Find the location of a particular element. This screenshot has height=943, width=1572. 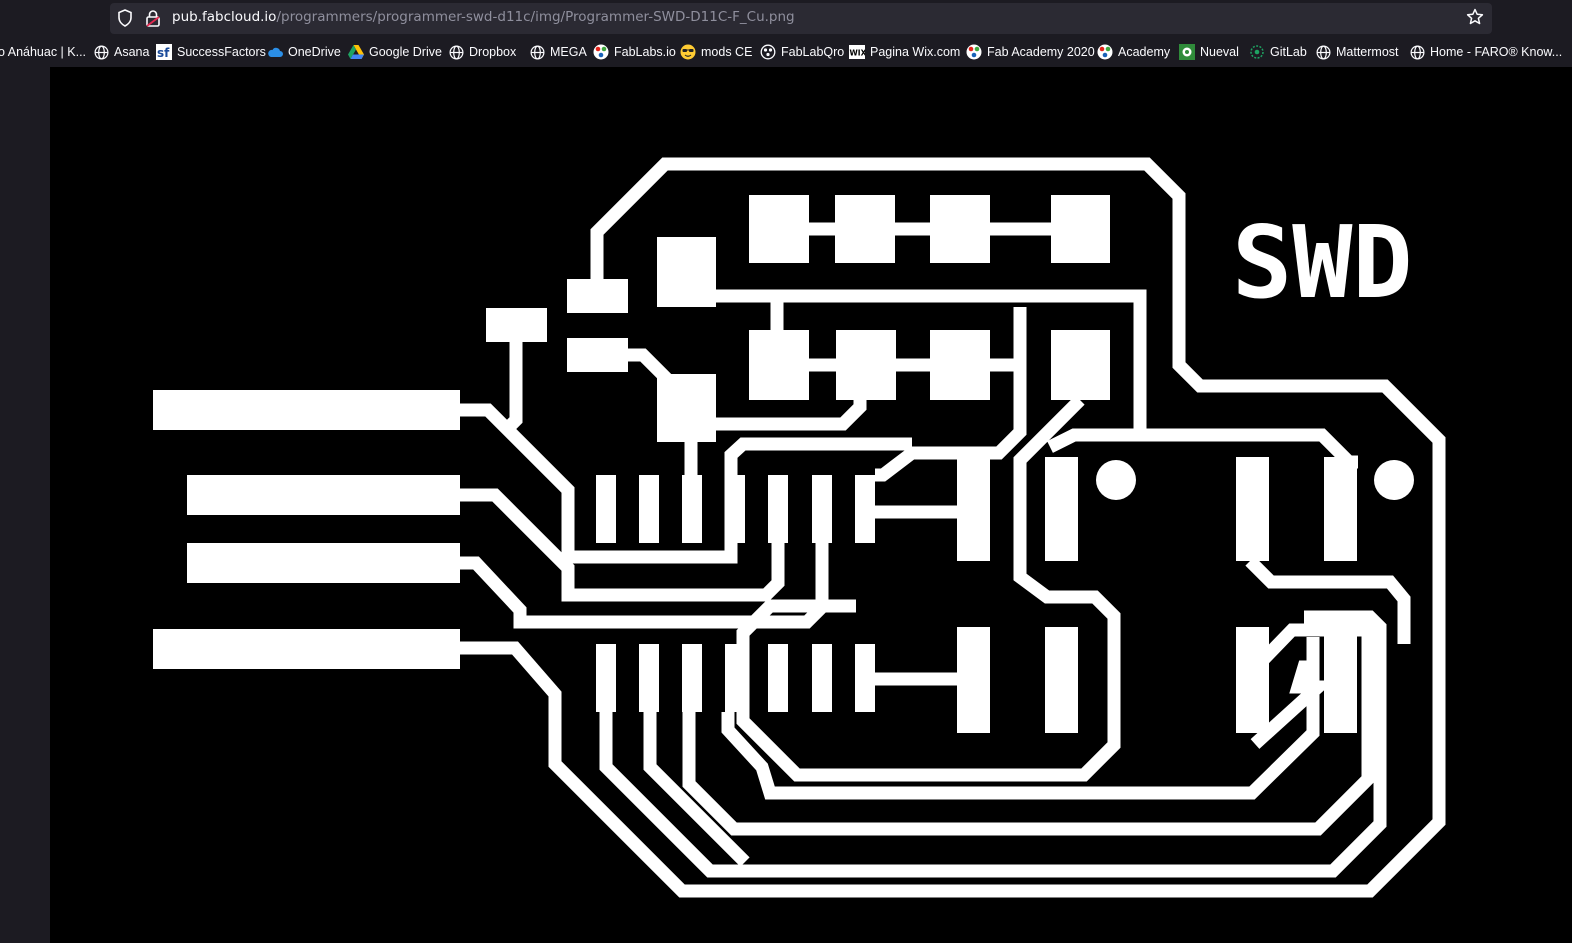

bookmark-successfactors: sf SuccessFactors is located at coordinates (211, 52).